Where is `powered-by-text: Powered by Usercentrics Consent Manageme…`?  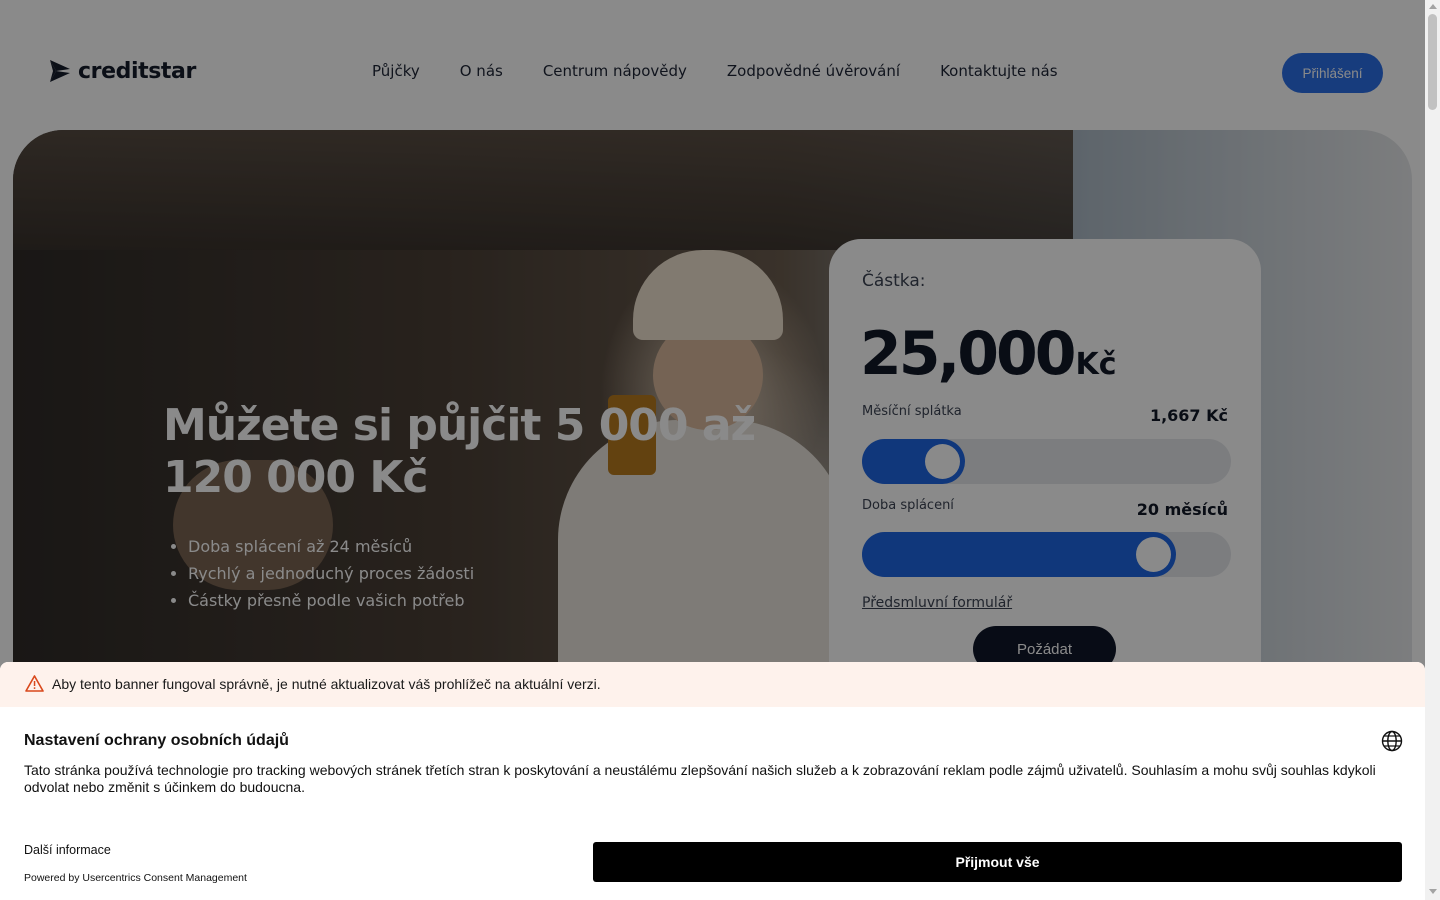 powered-by-text: Powered by Usercentrics Consent Manageme… is located at coordinates (135, 878).